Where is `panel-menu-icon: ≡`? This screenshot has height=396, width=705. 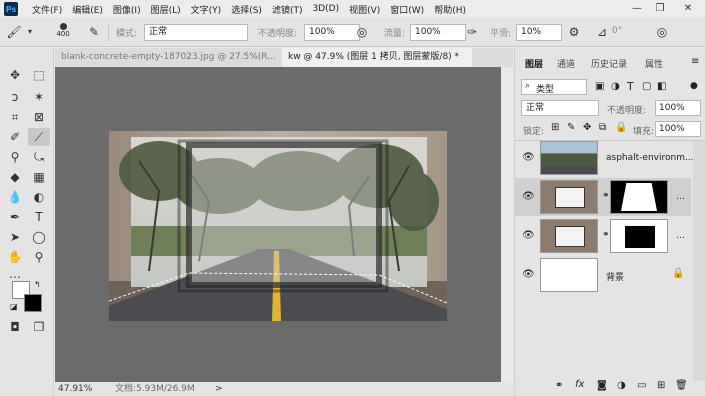
panel-menu-icon: ≡ is located at coordinates (695, 61).